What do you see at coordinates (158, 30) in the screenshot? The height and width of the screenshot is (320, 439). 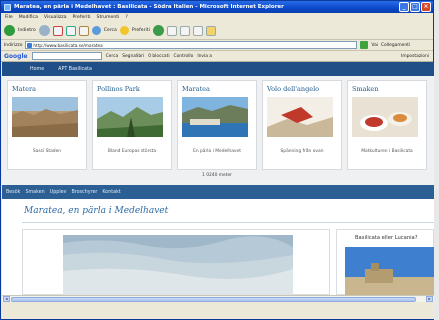 I see `media-icon` at bounding box center [158, 30].